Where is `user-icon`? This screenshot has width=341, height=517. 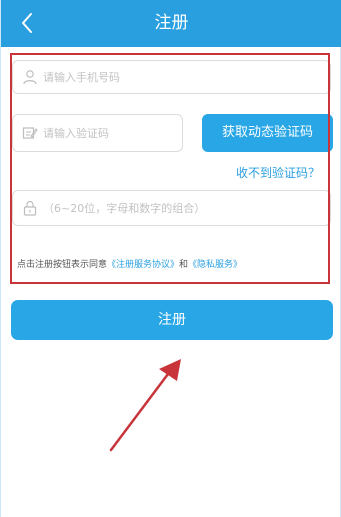 user-icon is located at coordinates (30, 77).